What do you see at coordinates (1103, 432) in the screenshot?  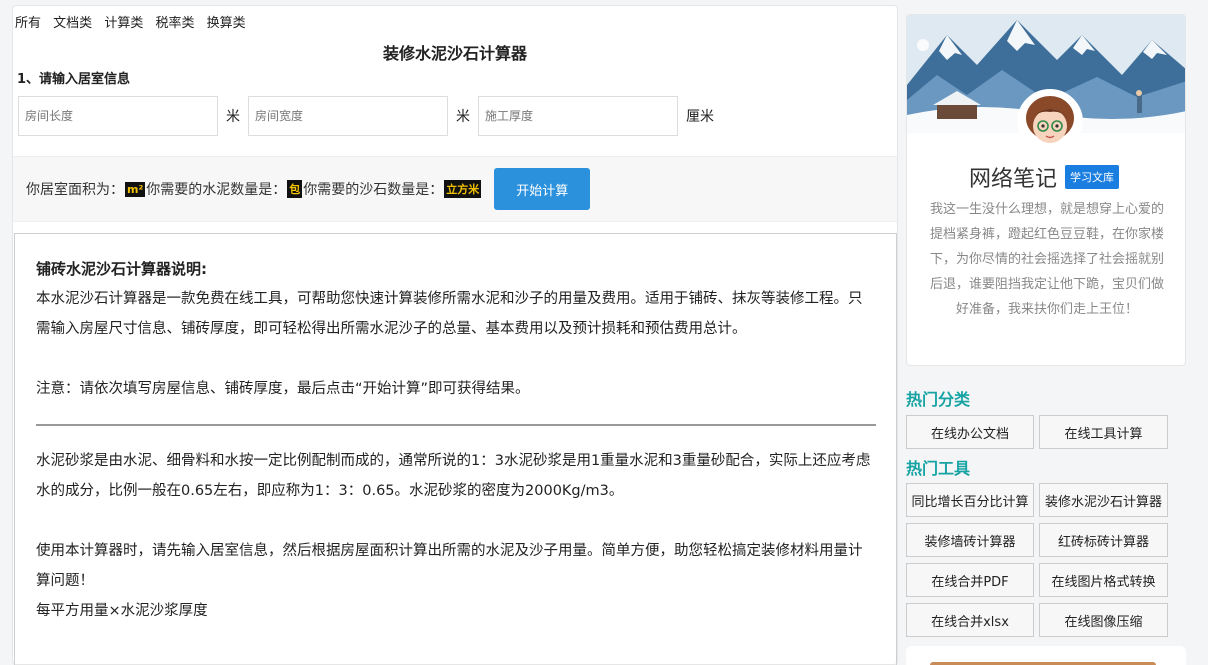 I see `category-online-tools: 在线工具计算` at bounding box center [1103, 432].